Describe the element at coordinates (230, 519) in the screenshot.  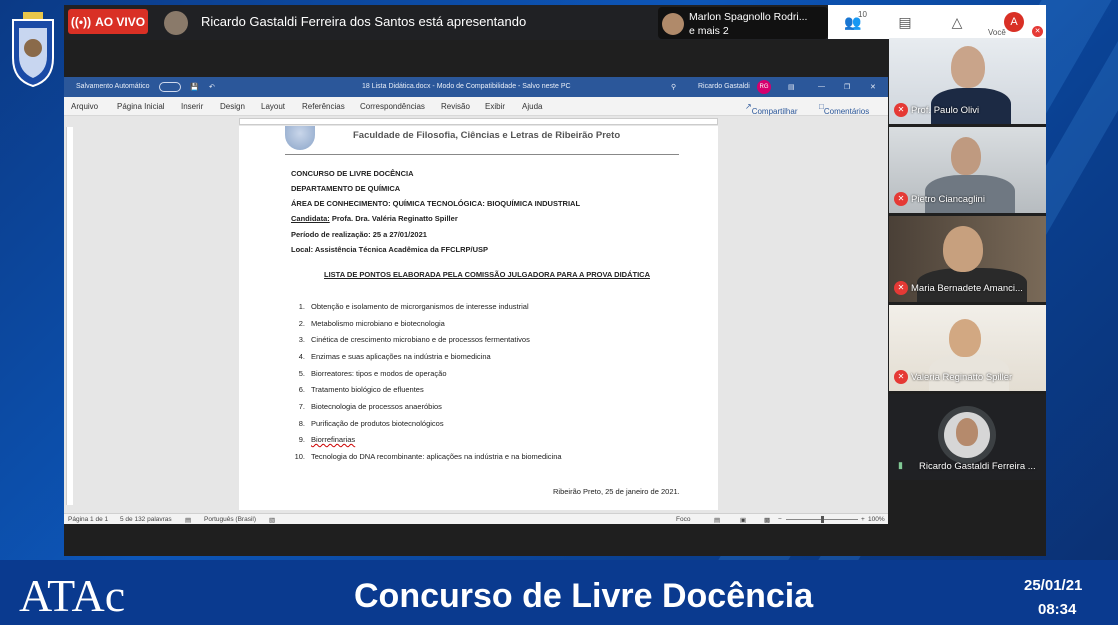
I see `language: Português (Brasil)` at that location.